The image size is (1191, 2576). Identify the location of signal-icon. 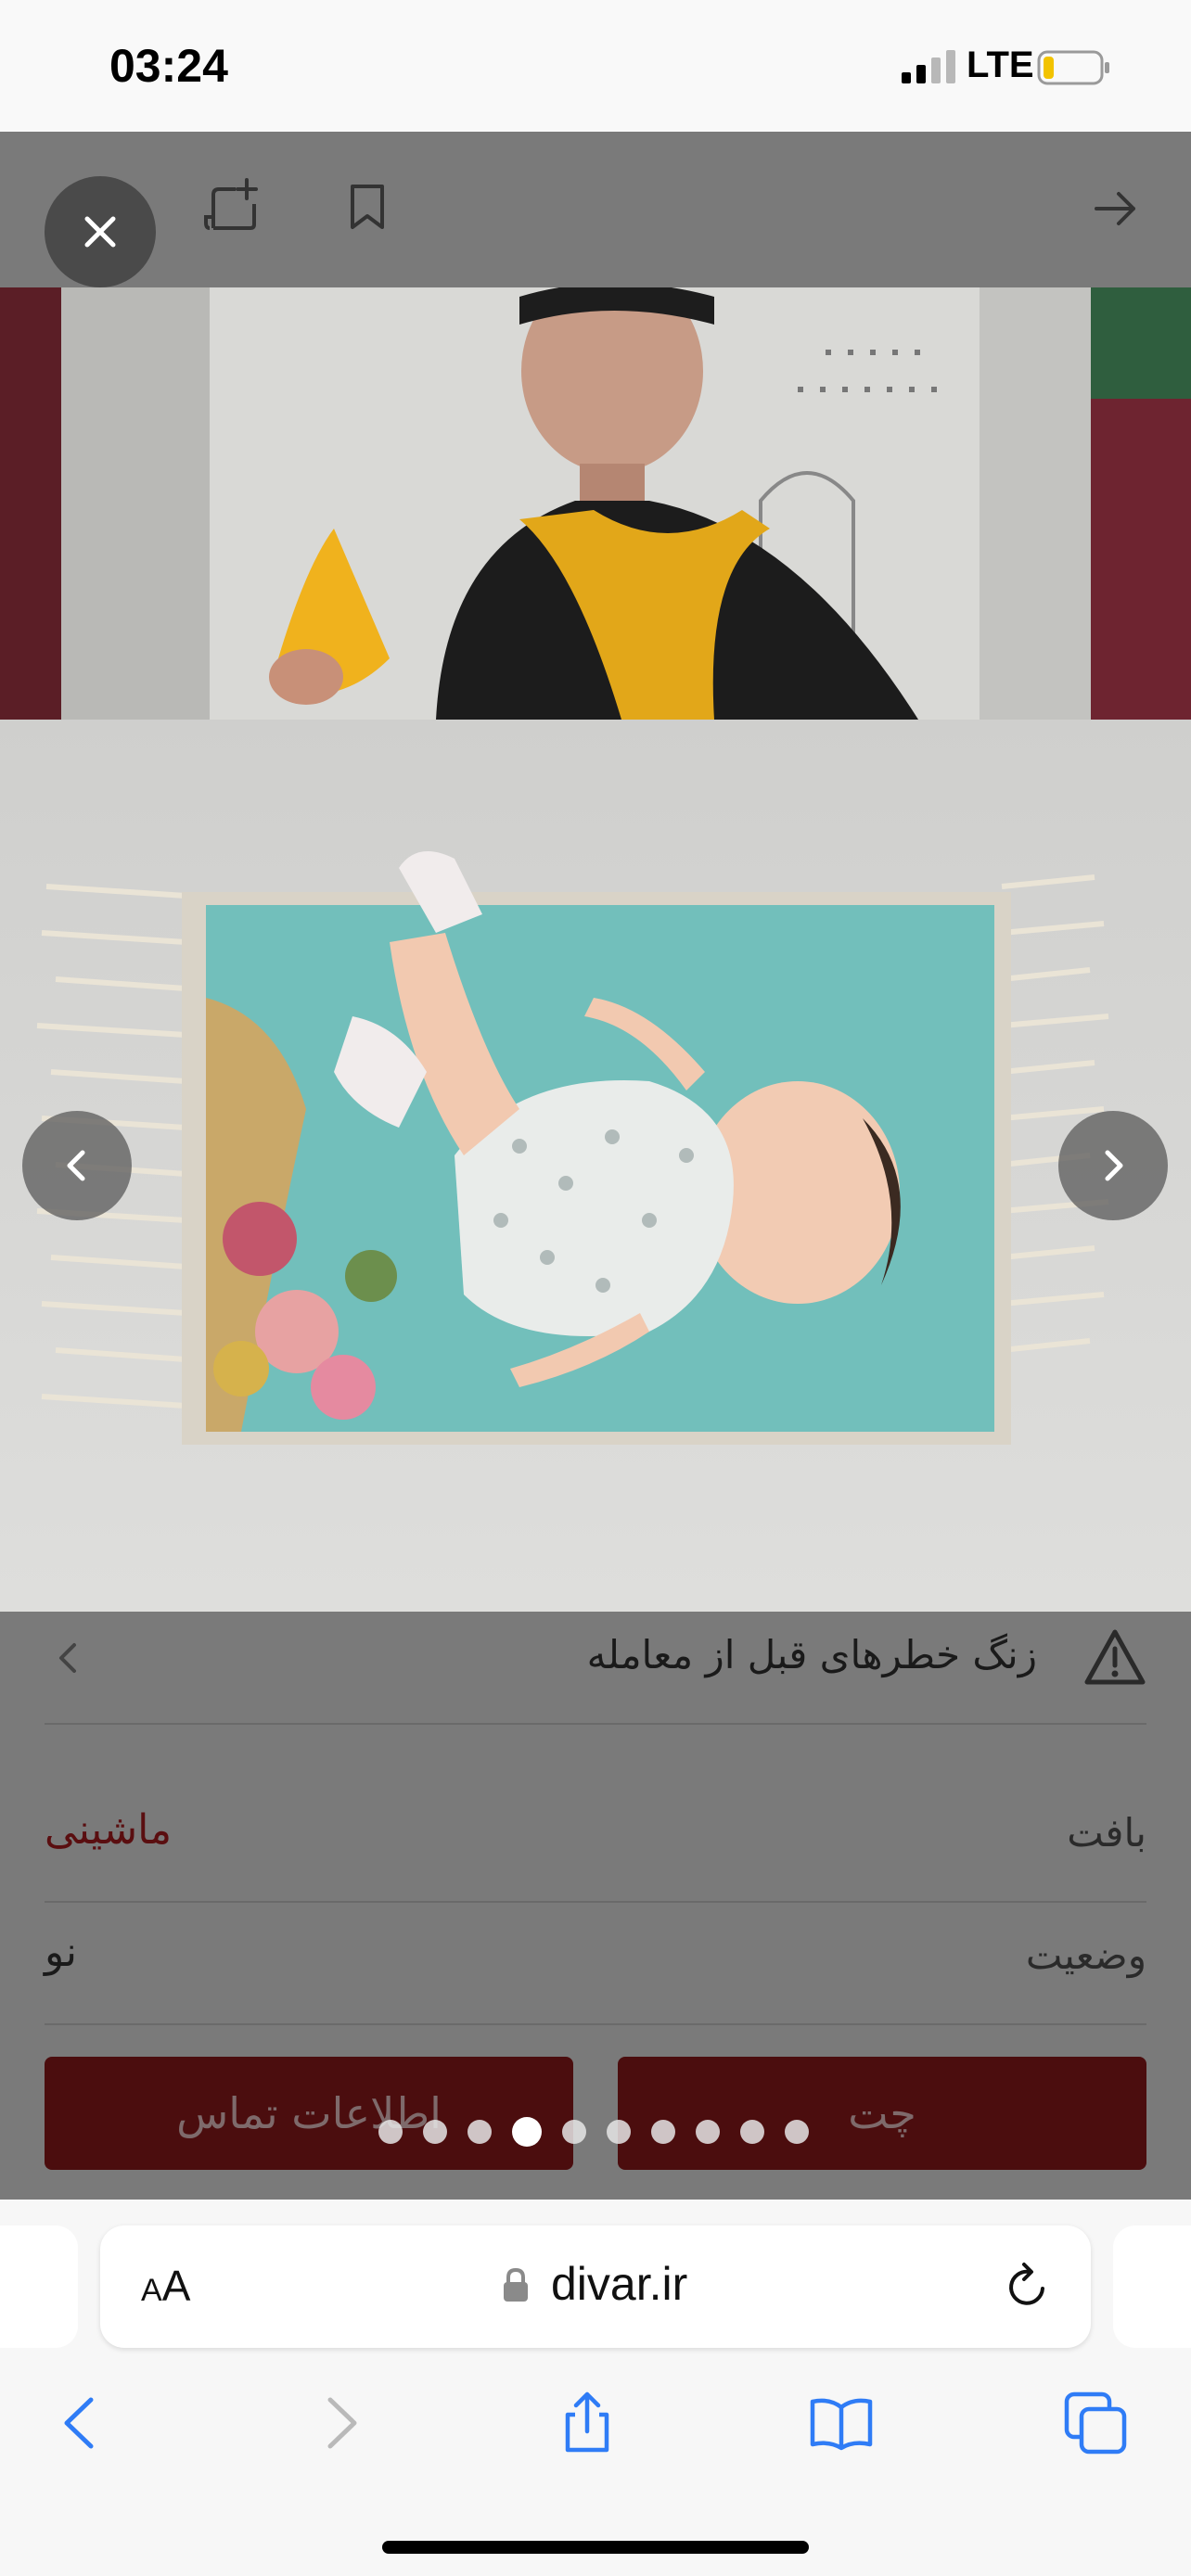
(929, 66).